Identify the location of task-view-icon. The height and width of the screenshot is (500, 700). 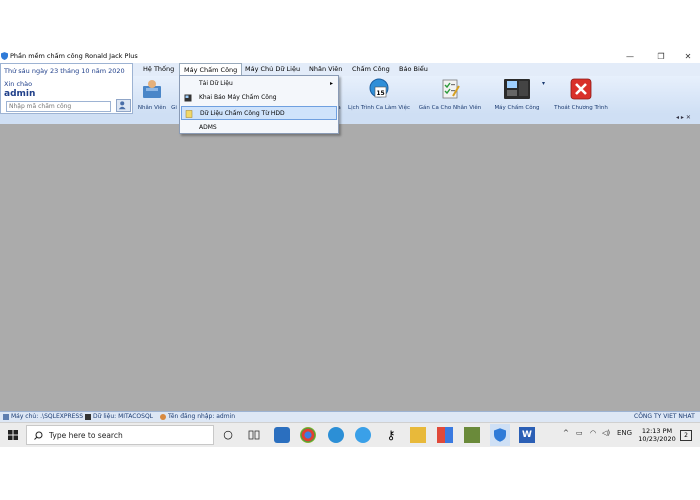
(254, 435).